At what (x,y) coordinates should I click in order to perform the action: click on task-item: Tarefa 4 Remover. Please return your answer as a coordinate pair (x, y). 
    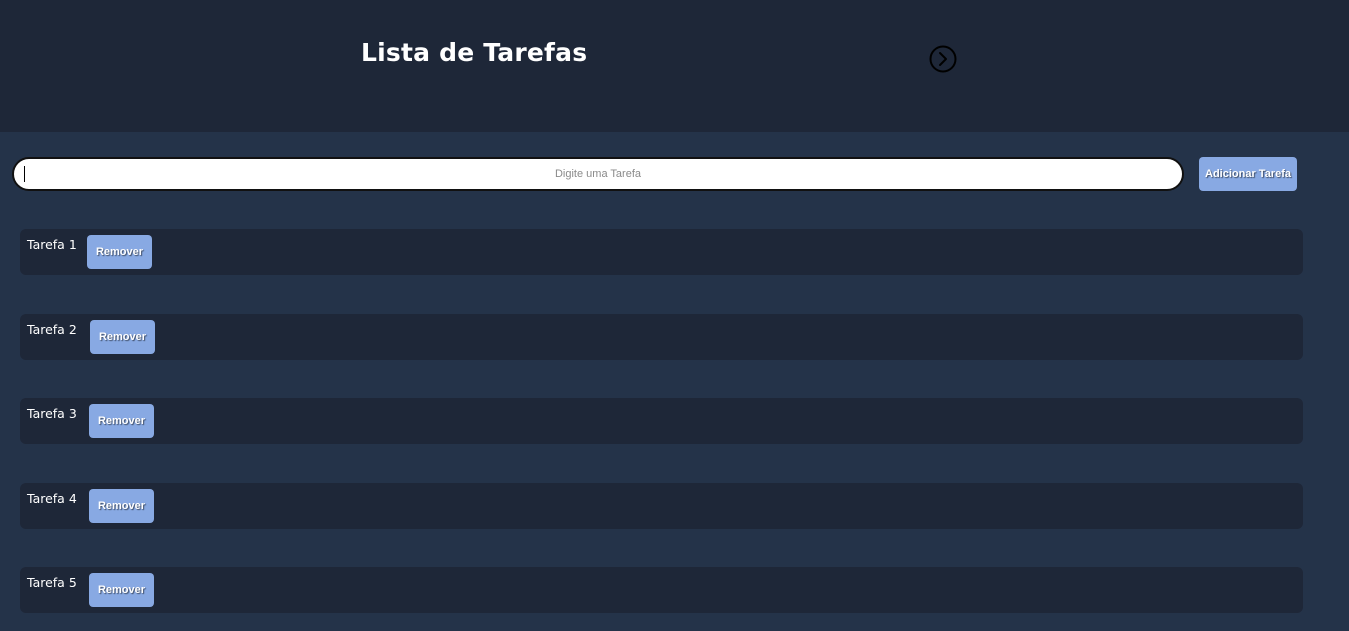
    Looking at the image, I should click on (661, 506).